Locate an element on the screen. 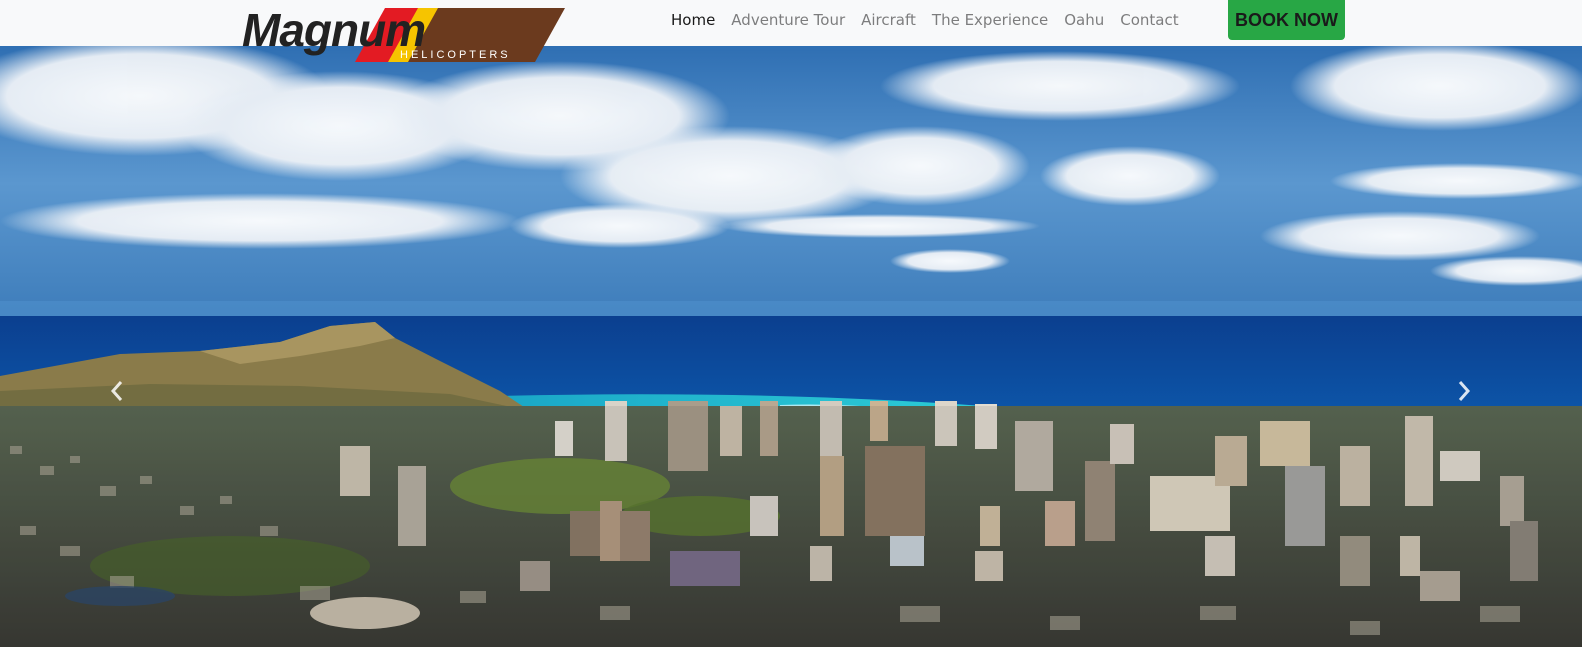 This screenshot has height=647, width=1582. chevron-right-icon is located at coordinates (1464, 391).